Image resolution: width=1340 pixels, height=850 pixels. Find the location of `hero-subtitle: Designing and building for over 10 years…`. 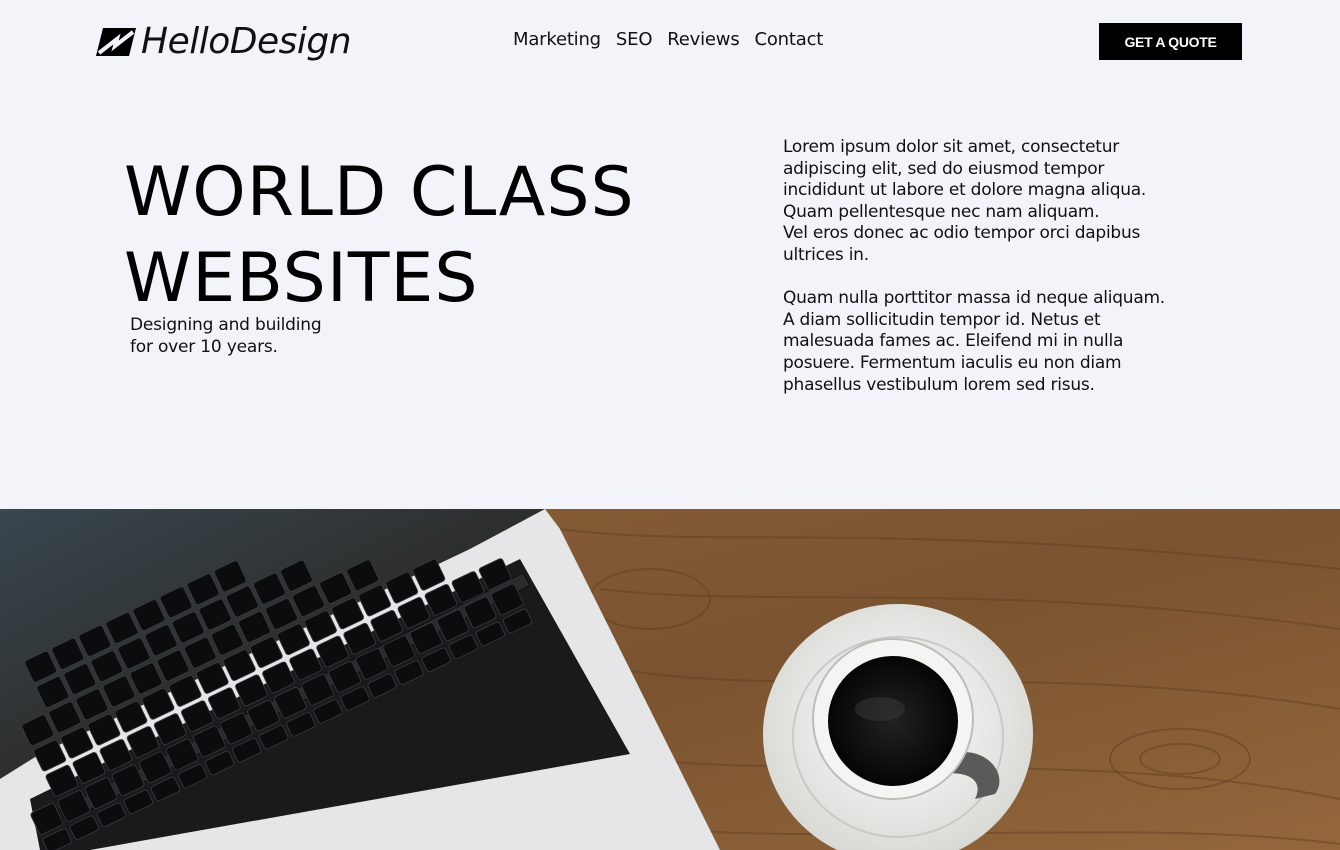

hero-subtitle: Designing and building for over 10 years… is located at coordinates (226, 336).